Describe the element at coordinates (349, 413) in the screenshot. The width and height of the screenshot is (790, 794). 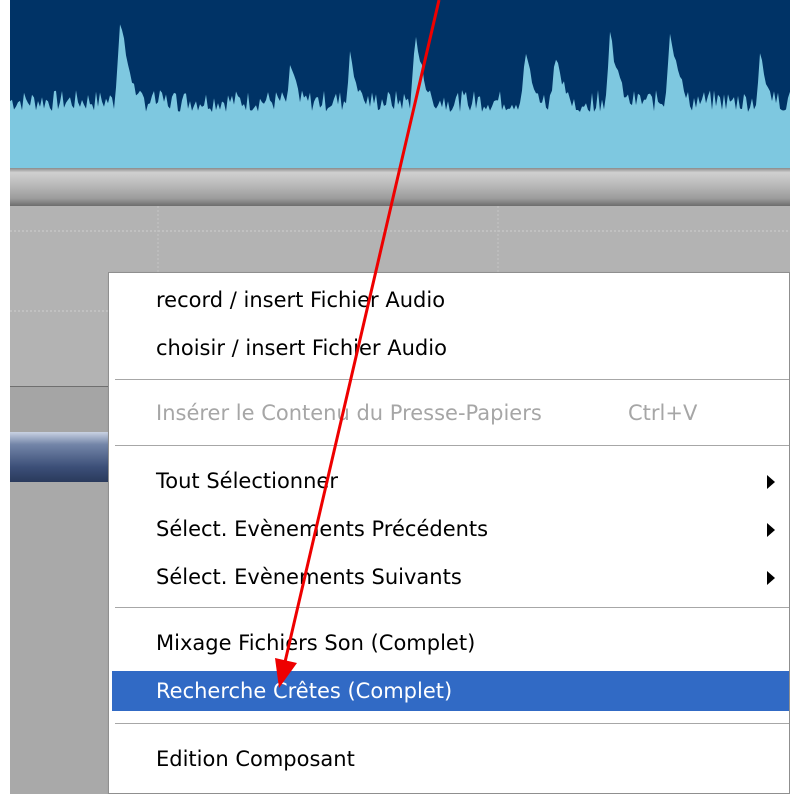
I see `menu-item-label: Insérer le Contenu du Presse-Papiers` at that location.